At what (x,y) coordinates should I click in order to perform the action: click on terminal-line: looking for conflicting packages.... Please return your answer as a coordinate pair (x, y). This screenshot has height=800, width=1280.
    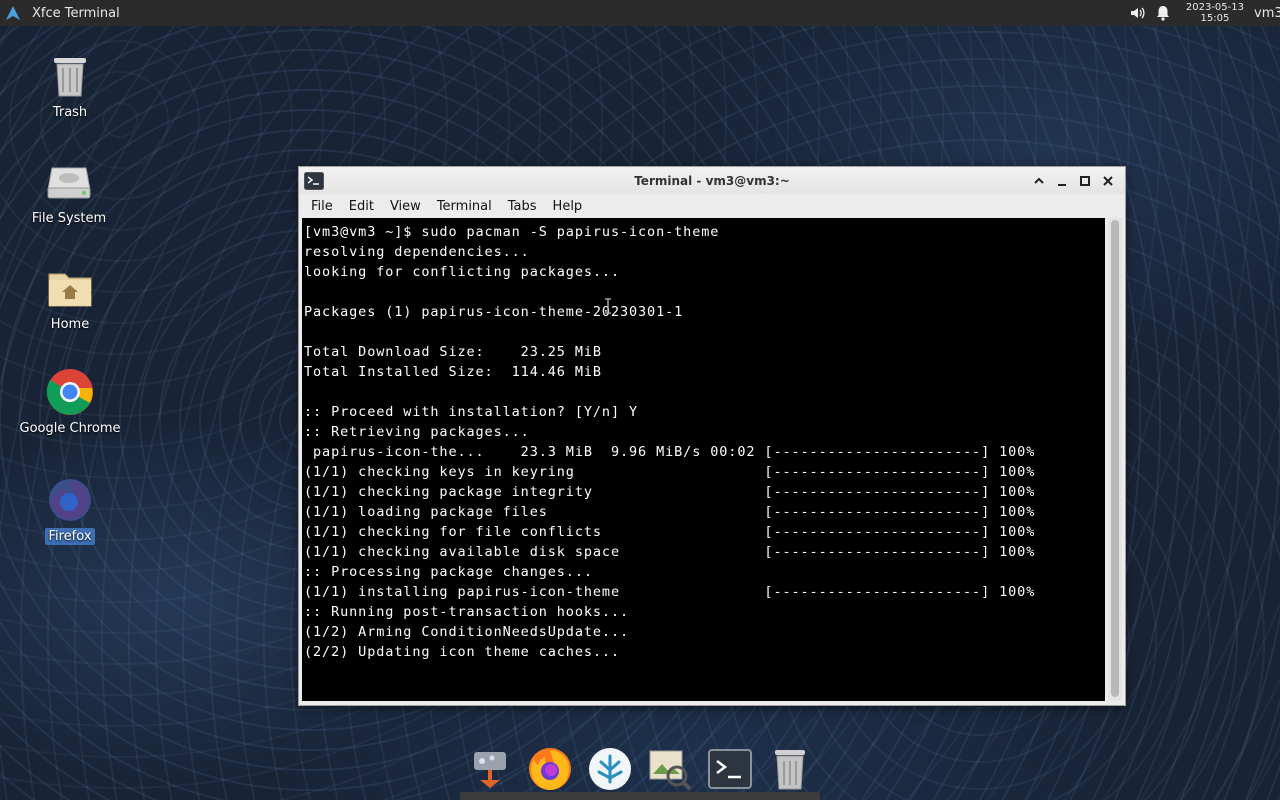
    Looking at the image, I should click on (462, 272).